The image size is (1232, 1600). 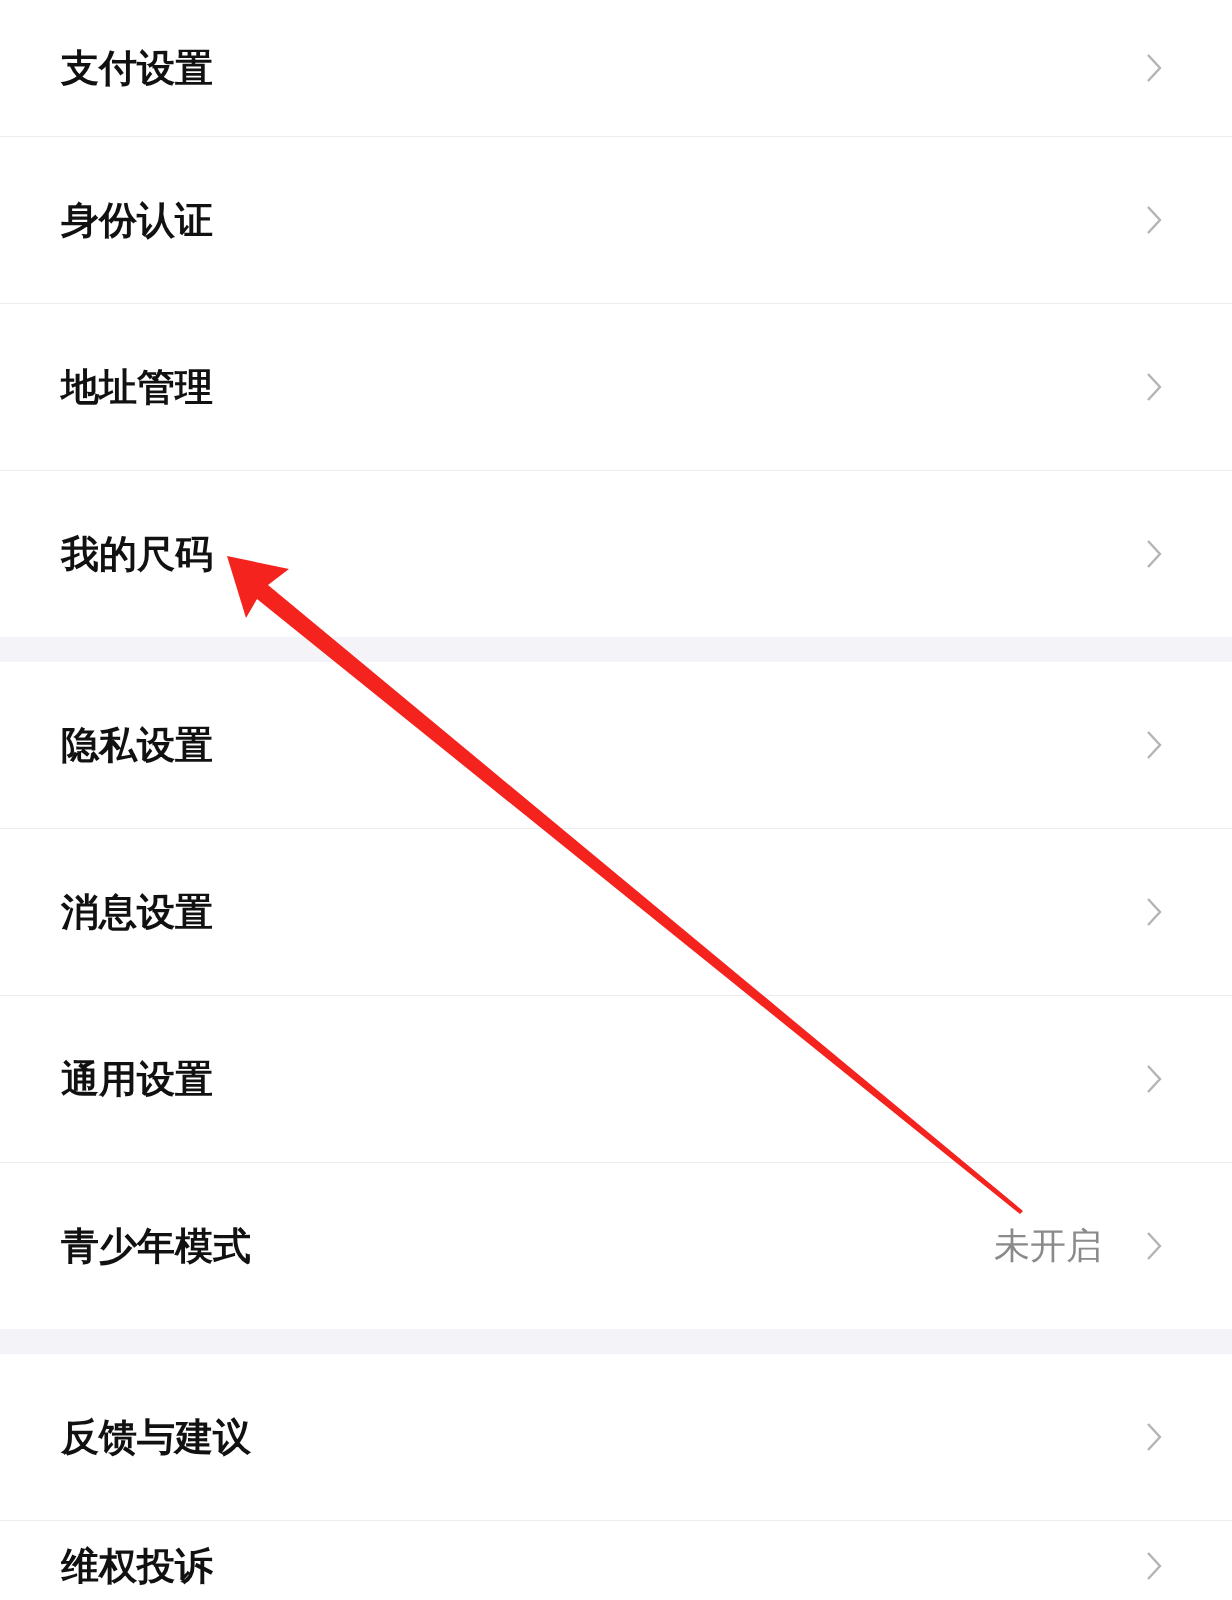 What do you see at coordinates (137, 1566) in the screenshot?
I see `item-label: 维权投诉` at bounding box center [137, 1566].